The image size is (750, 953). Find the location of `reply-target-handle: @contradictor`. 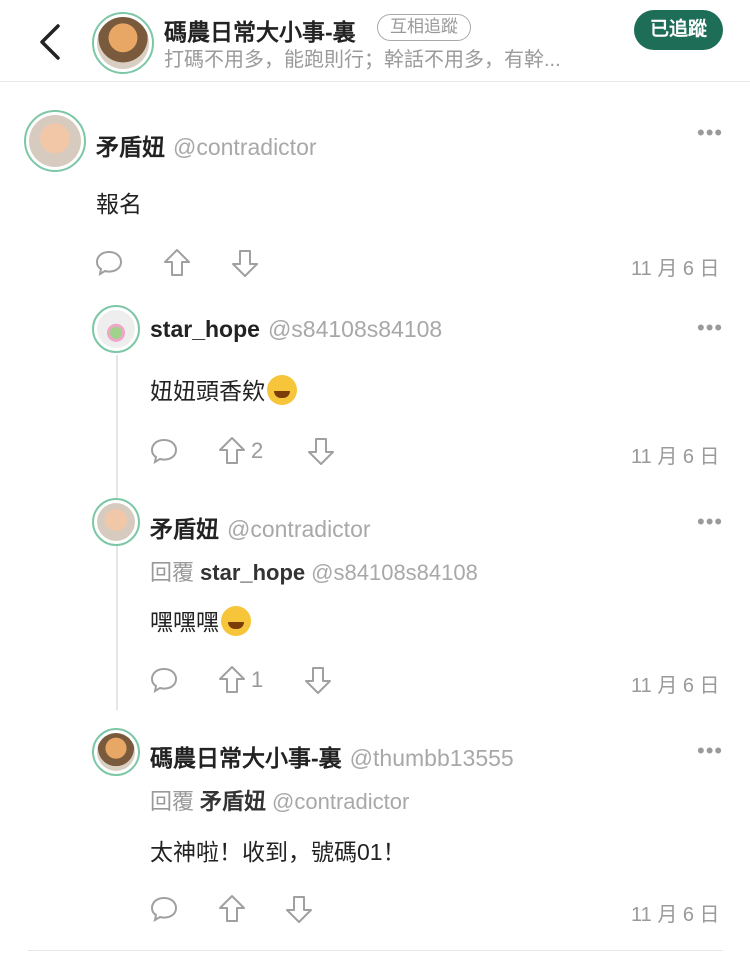

reply-target-handle: @contradictor is located at coordinates (341, 801).